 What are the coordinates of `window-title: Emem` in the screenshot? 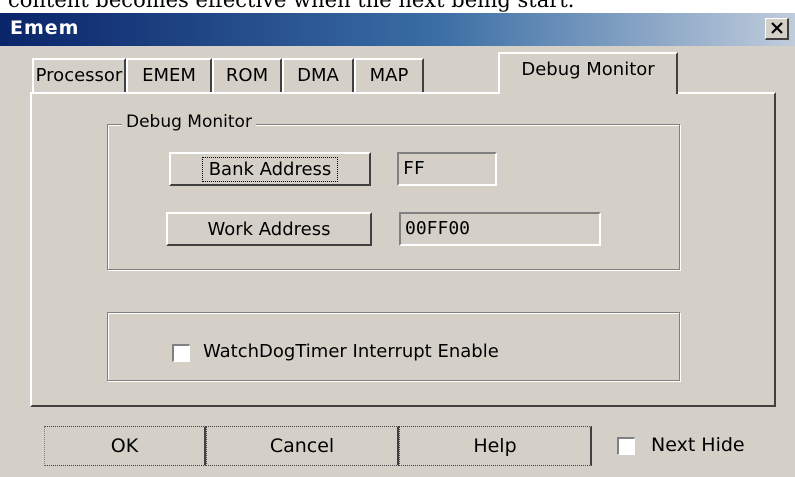 It's located at (45, 28).